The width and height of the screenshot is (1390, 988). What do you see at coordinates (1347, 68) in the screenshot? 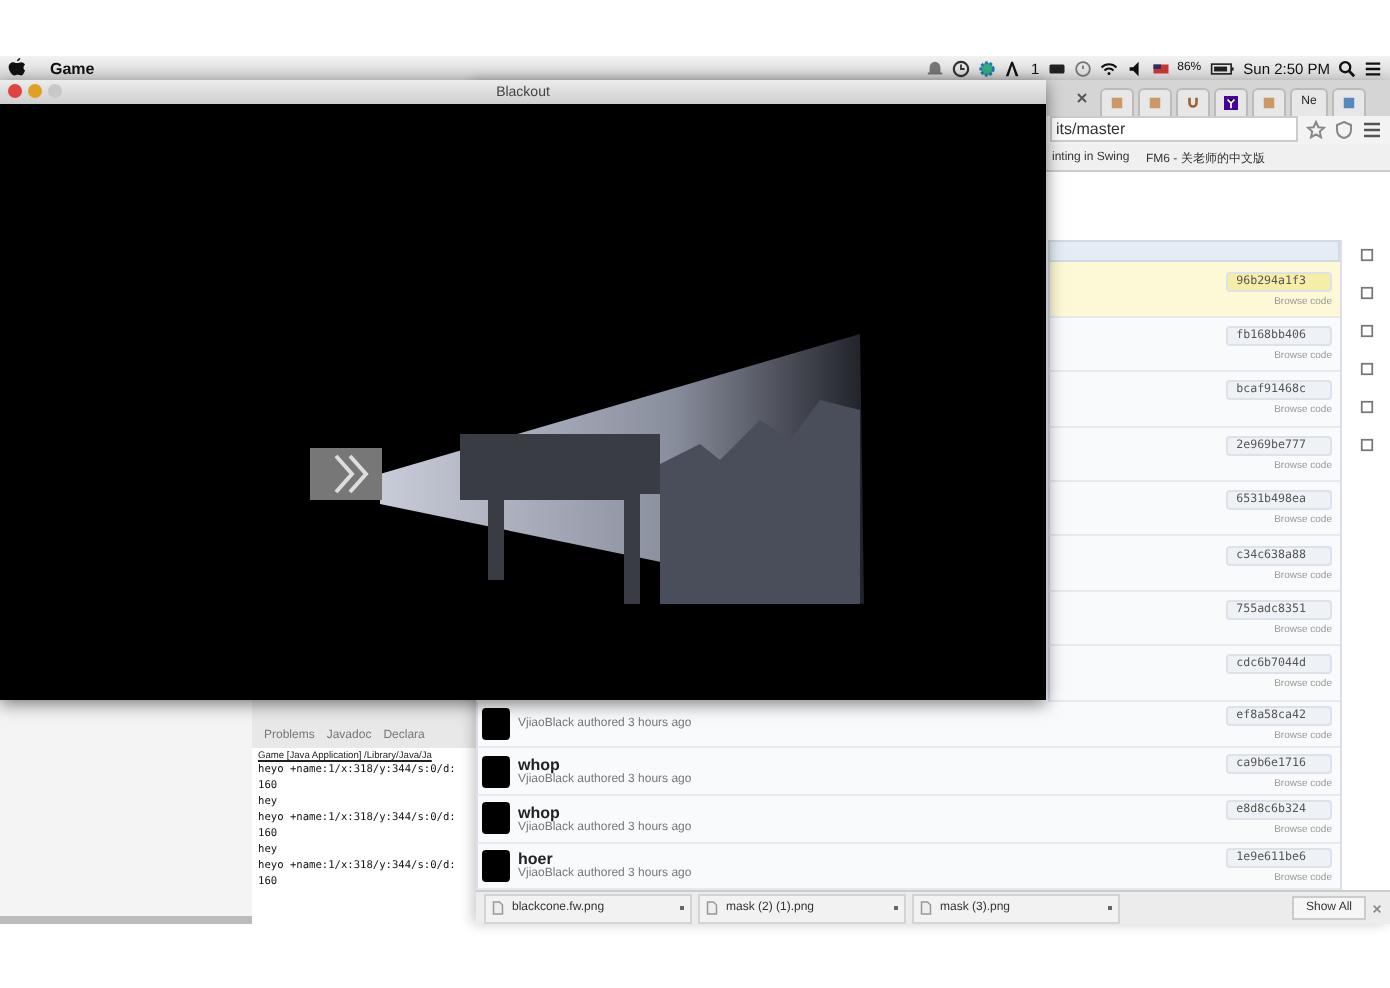
I see `search-icon` at bounding box center [1347, 68].